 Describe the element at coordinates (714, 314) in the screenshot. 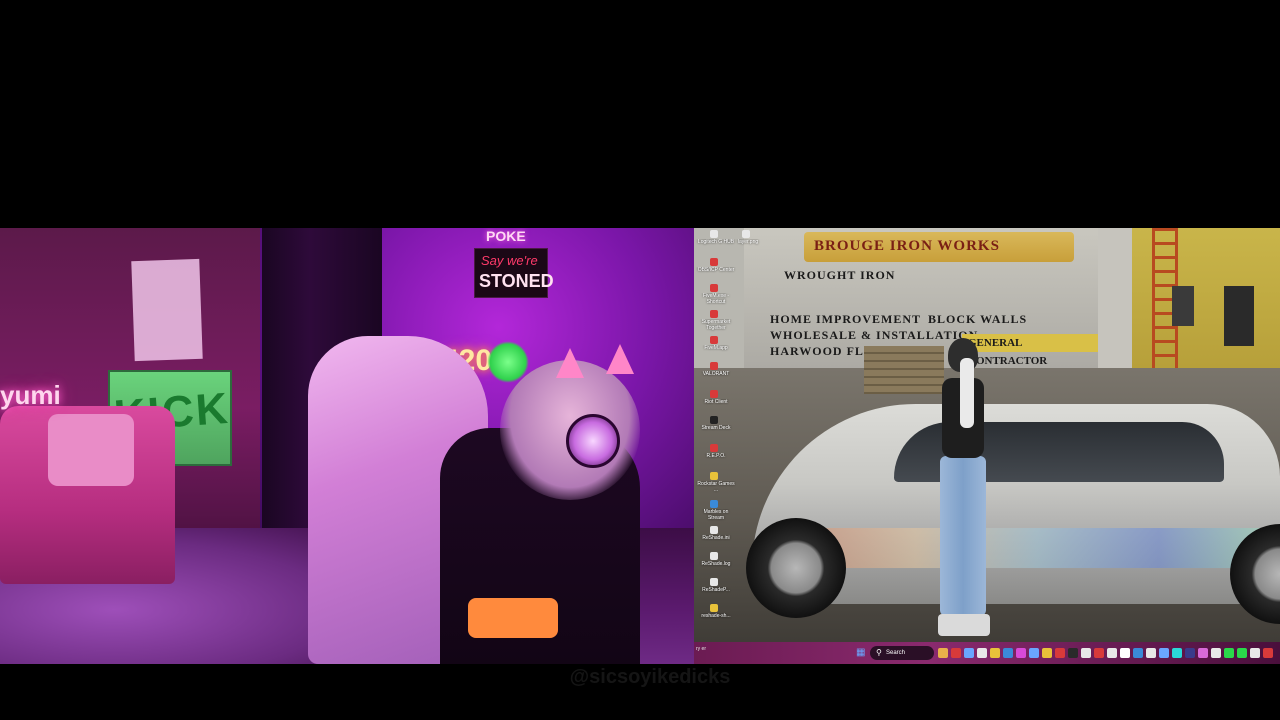

I see `supermarket-icon` at that location.